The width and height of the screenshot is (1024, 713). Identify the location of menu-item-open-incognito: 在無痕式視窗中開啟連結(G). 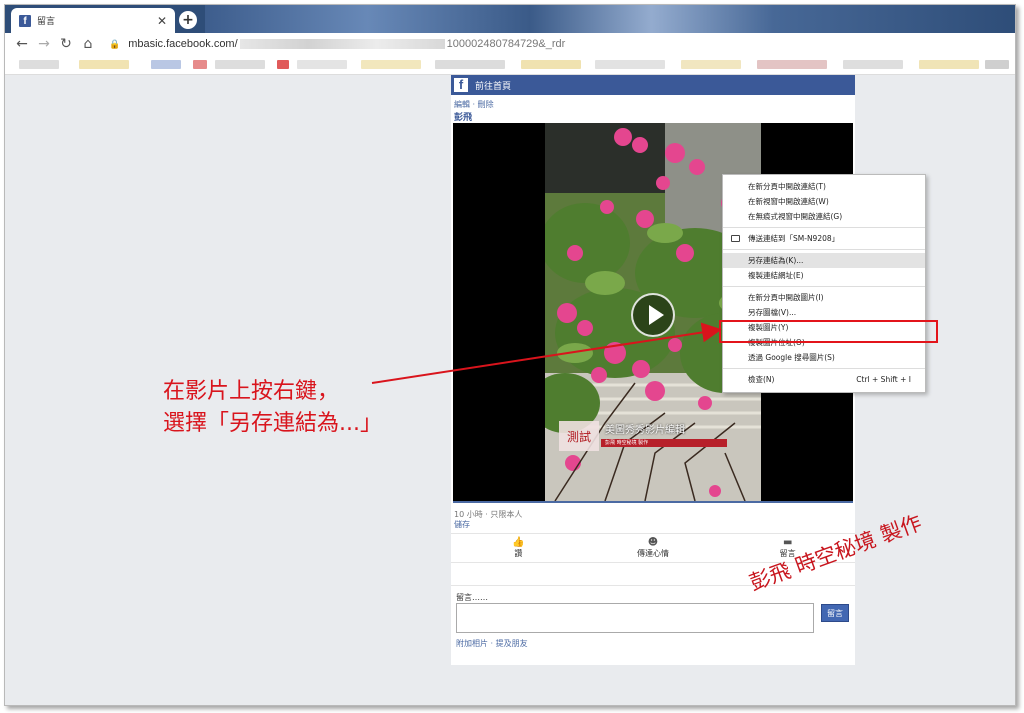
(824, 216).